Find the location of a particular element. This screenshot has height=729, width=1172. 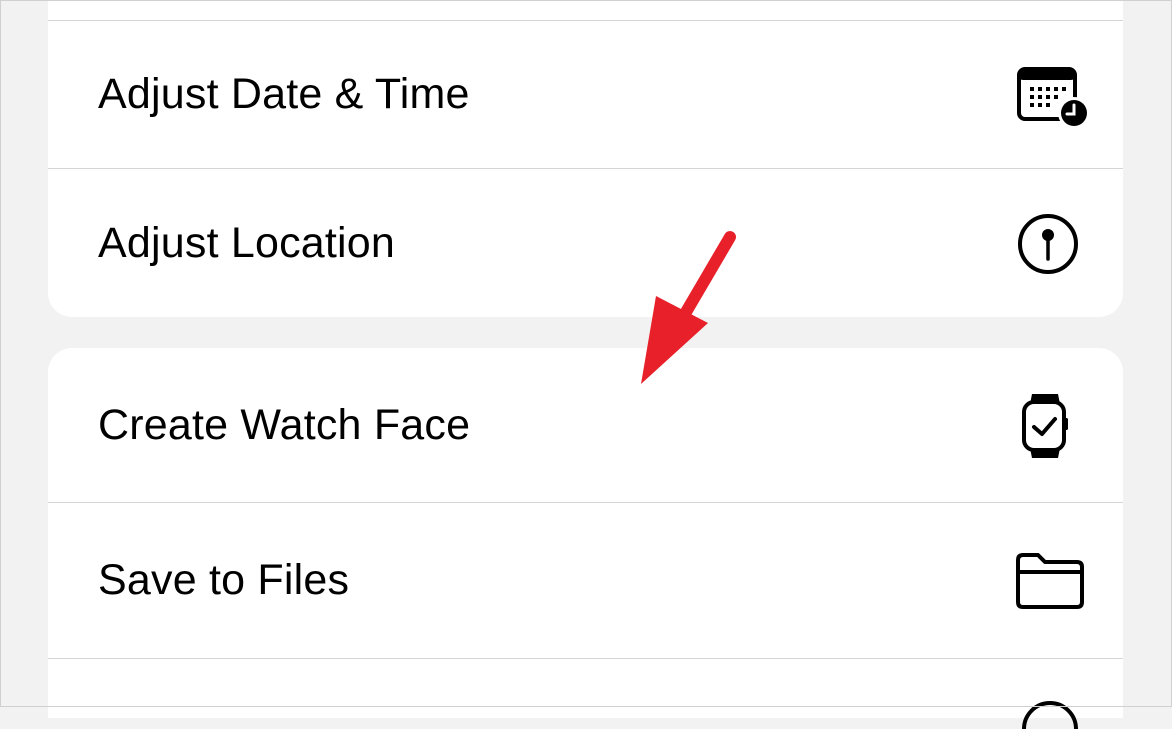

menu-item-label: Save to Files is located at coordinates (224, 580).